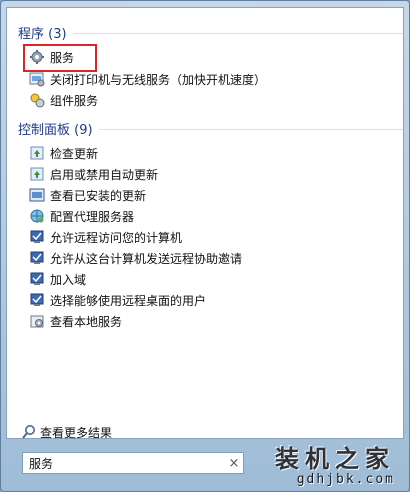  What do you see at coordinates (55, 130) in the screenshot?
I see `section-title: 控制面板 (9)` at bounding box center [55, 130].